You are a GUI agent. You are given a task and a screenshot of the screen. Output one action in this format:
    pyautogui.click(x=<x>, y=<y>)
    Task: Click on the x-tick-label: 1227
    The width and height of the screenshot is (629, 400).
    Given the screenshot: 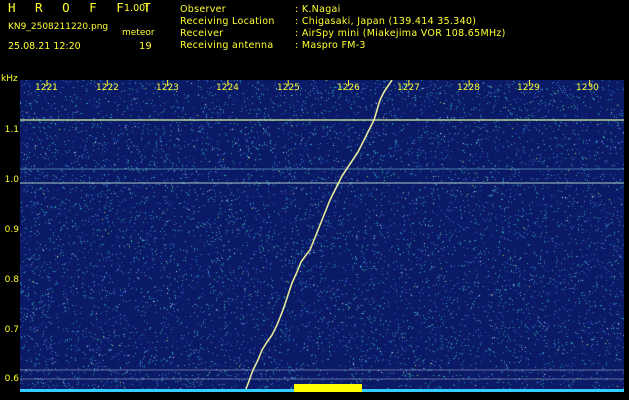 What is the action you would take?
    pyautogui.click(x=408, y=88)
    